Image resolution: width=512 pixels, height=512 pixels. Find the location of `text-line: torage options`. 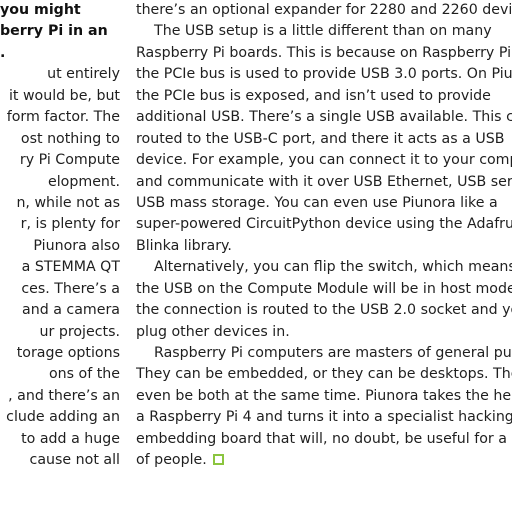

text-line: torage options is located at coordinates (68, 353).